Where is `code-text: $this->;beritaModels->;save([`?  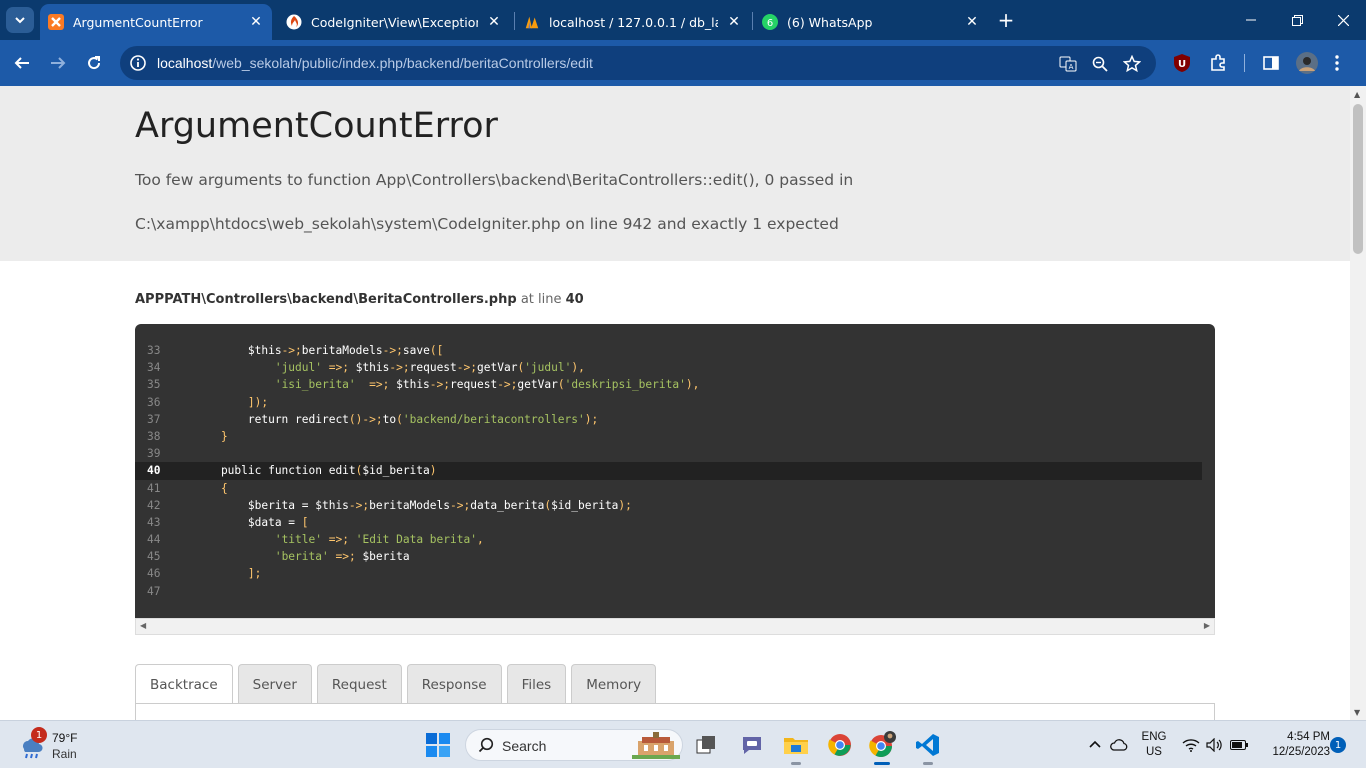 code-text: $this->;beritaModels->;save([ is located at coordinates (319, 350).